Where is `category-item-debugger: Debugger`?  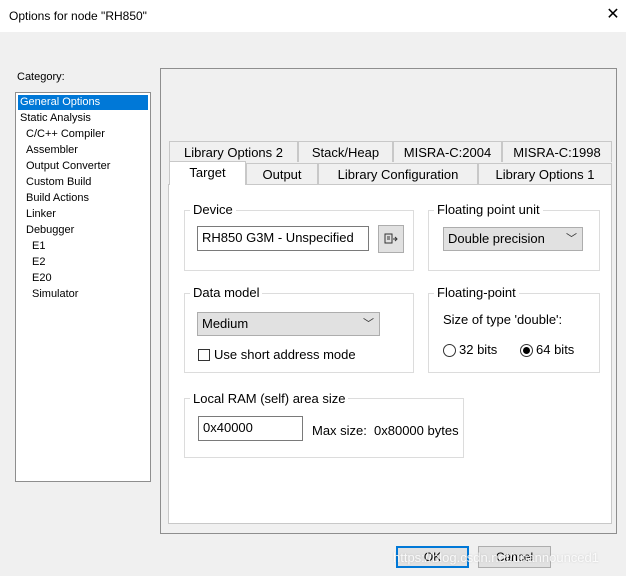 category-item-debugger: Debugger is located at coordinates (50, 230).